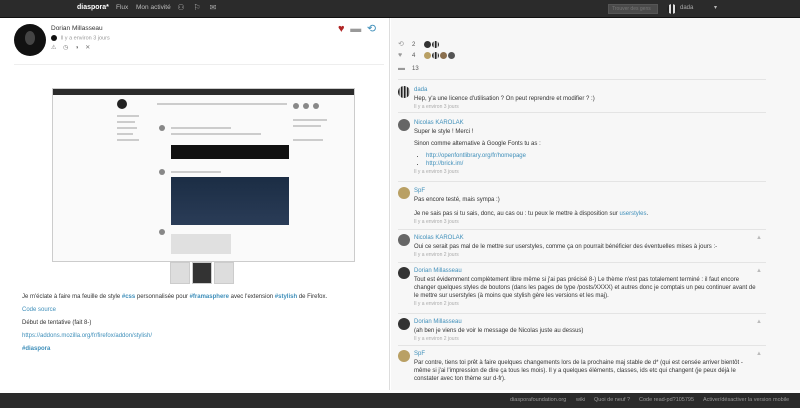 This screenshot has width=800, height=408. What do you see at coordinates (612, 400) in the screenshot?
I see `footer-whats-new-link: Quoi de neuf ?` at bounding box center [612, 400].